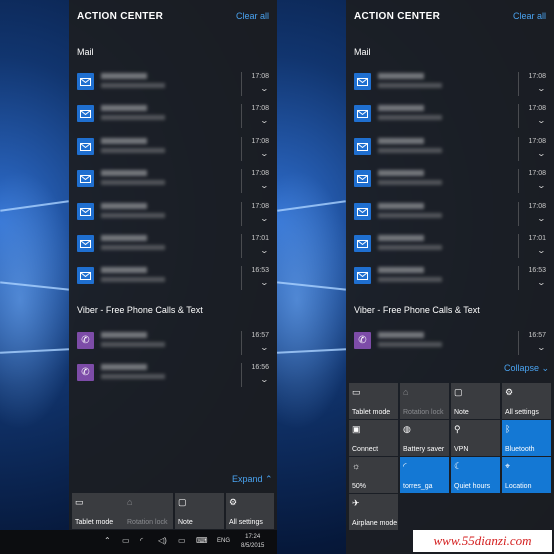  I want to click on airplane-mode-tile: ✈ Airplane mode, so click(373, 512).